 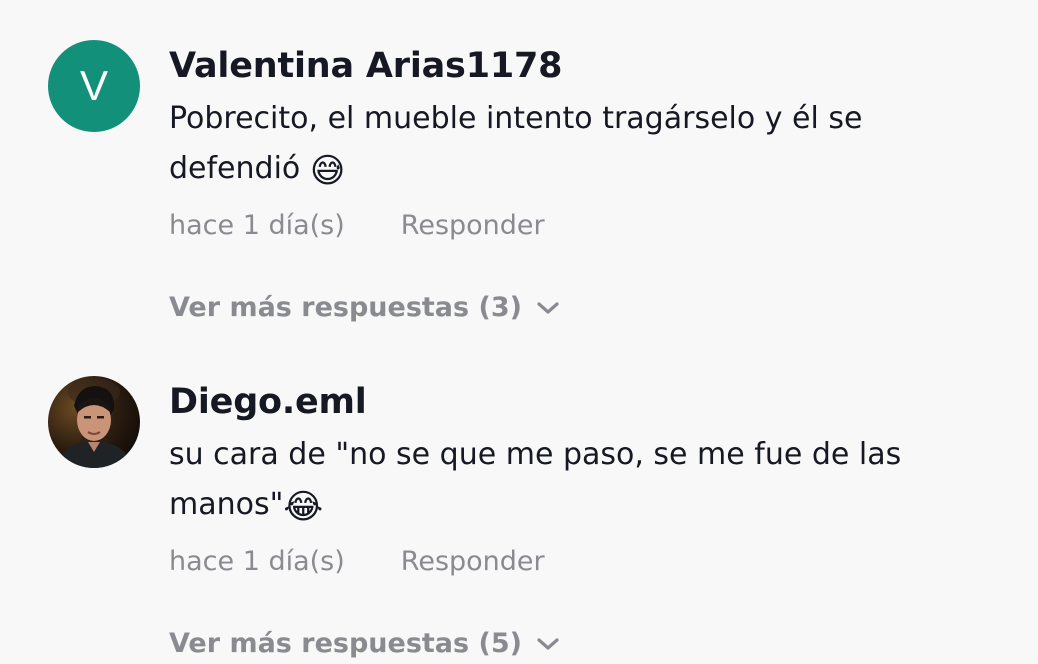 I want to click on view-more-replies-label: Ver más respuestas (3), so click(x=345, y=307).